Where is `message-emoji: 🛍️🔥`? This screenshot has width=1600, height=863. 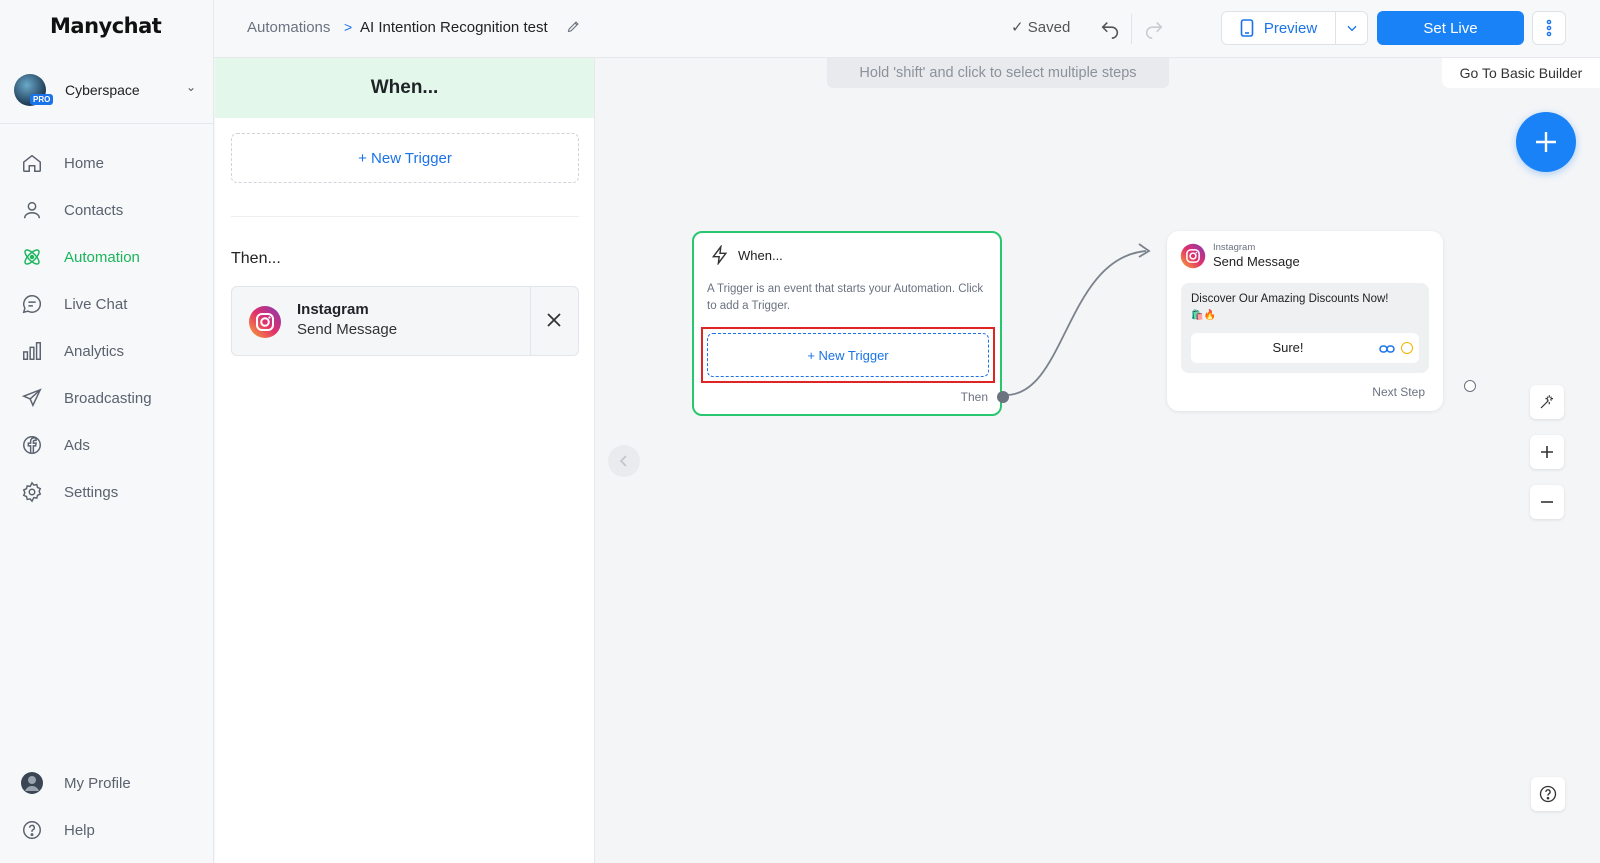 message-emoji: 🛍️🔥 is located at coordinates (1203, 315).